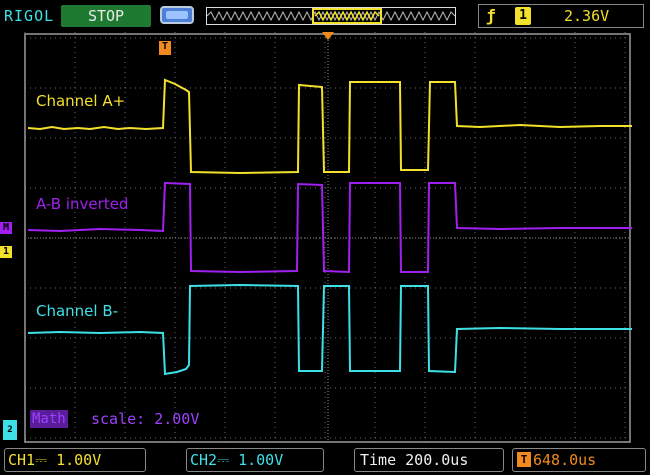 This screenshot has height=475, width=650. What do you see at coordinates (524, 459) in the screenshot?
I see `trigger-offset-icon: T` at bounding box center [524, 459].